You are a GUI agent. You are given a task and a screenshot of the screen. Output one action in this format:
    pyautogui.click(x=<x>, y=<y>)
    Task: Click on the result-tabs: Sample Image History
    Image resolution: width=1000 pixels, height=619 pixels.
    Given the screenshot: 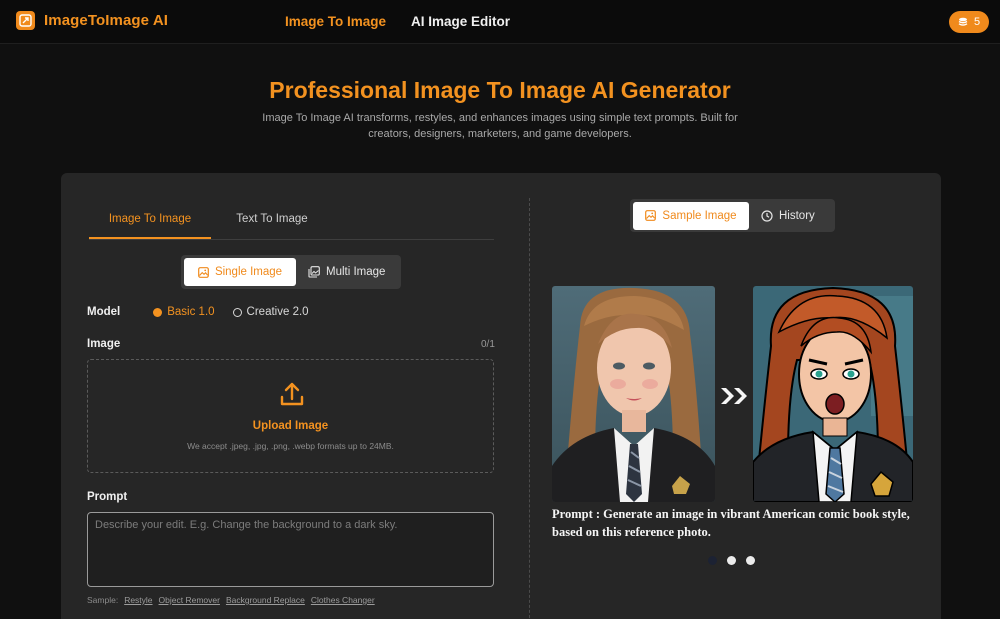 What is the action you would take?
    pyautogui.click(x=732, y=215)
    